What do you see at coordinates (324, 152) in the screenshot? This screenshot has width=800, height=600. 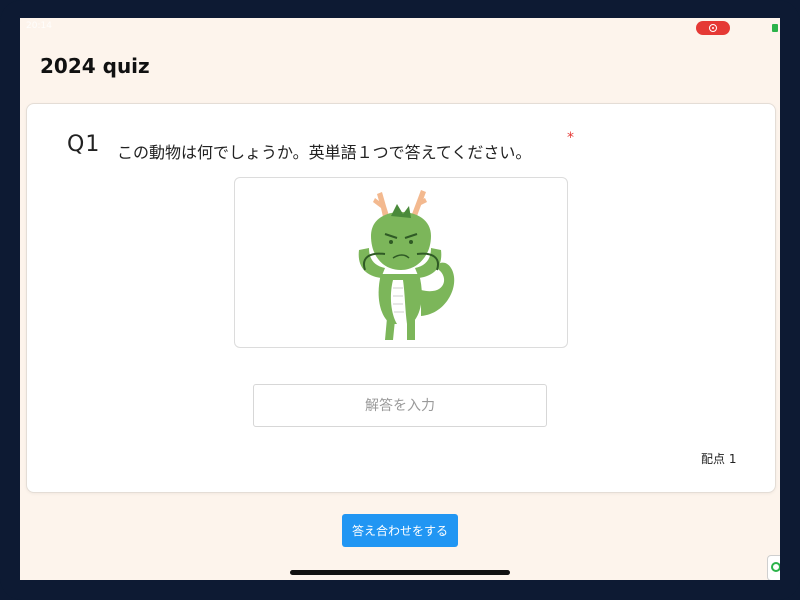 I see `question-text: この動物は何でしょうか。英単語１つで答えてください。` at bounding box center [324, 152].